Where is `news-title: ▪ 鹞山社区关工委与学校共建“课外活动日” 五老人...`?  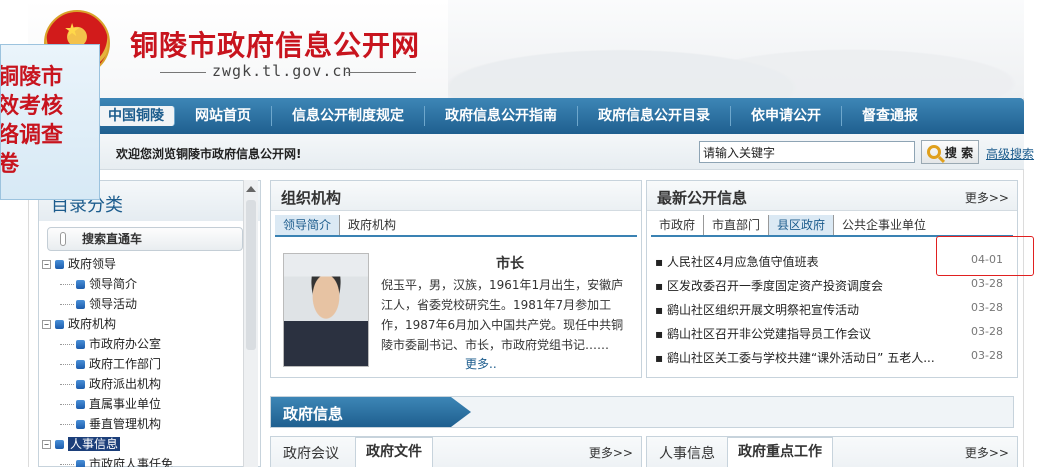 news-title: ▪ 鹞山社区关工委与学校共建“课外活动日” 五老人... is located at coordinates (795, 357).